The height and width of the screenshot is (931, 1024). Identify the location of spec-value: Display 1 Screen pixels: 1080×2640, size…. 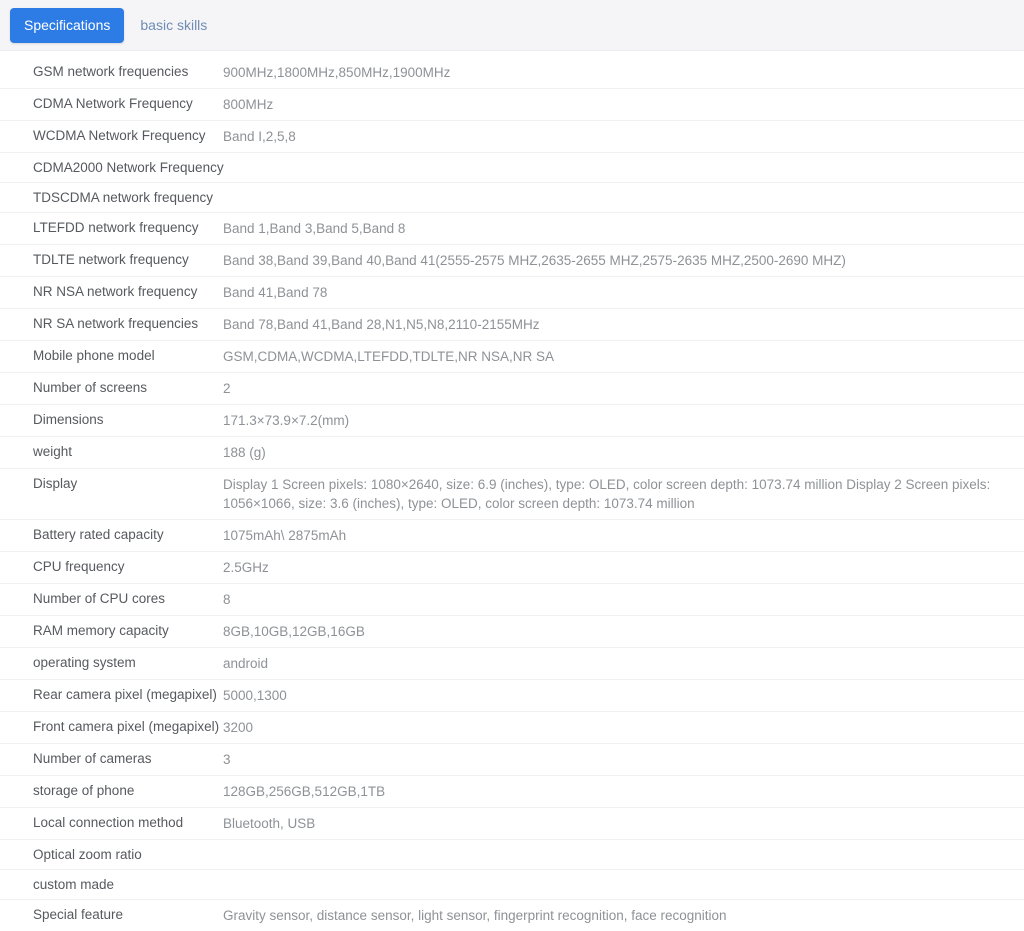
(607, 494).